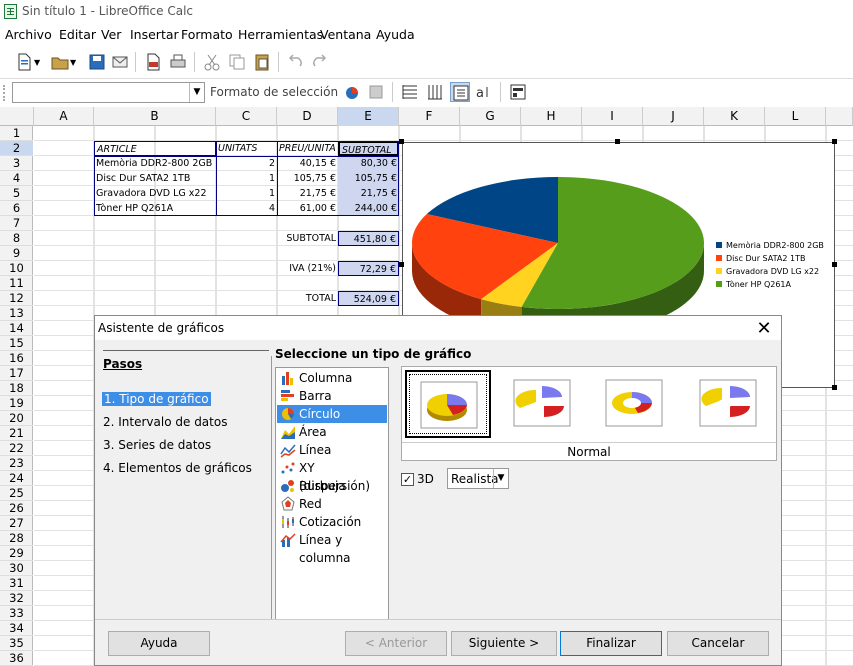 This screenshot has width=853, height=666. Describe the element at coordinates (64, 116) in the screenshot. I see `column-header: A` at that location.